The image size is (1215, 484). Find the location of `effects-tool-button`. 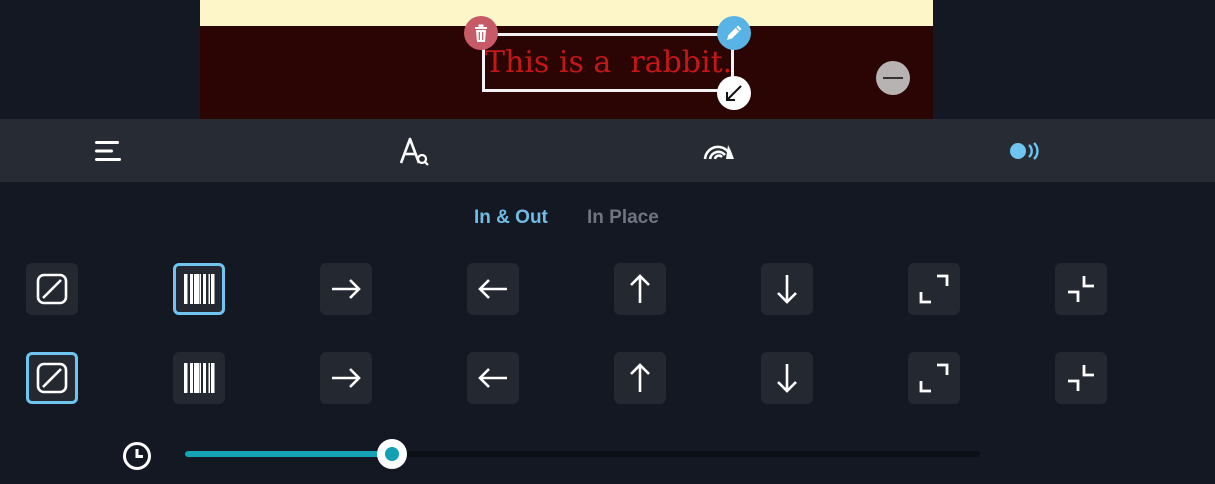

effects-tool-button is located at coordinates (719, 151).